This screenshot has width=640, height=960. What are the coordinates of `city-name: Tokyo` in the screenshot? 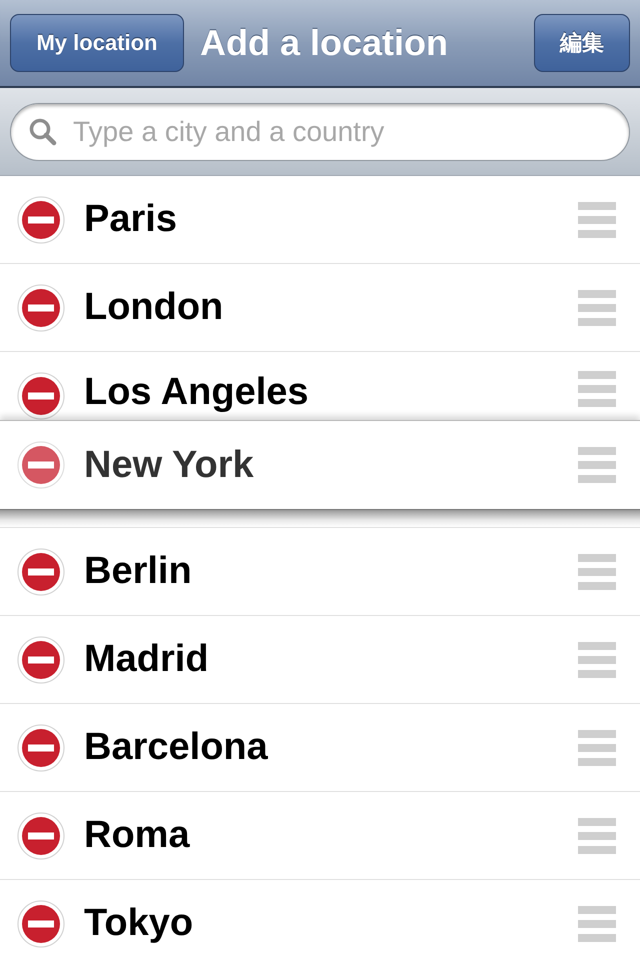 It's located at (139, 923).